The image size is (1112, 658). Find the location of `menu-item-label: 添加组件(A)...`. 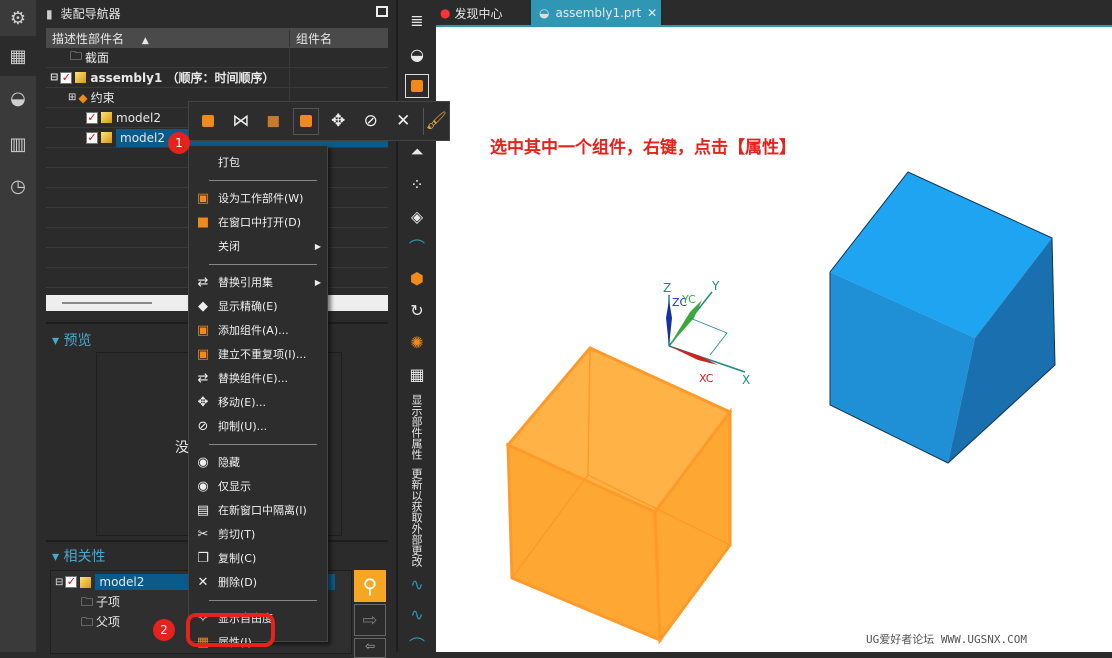

menu-item-label: 添加组件(A)... is located at coordinates (253, 330).